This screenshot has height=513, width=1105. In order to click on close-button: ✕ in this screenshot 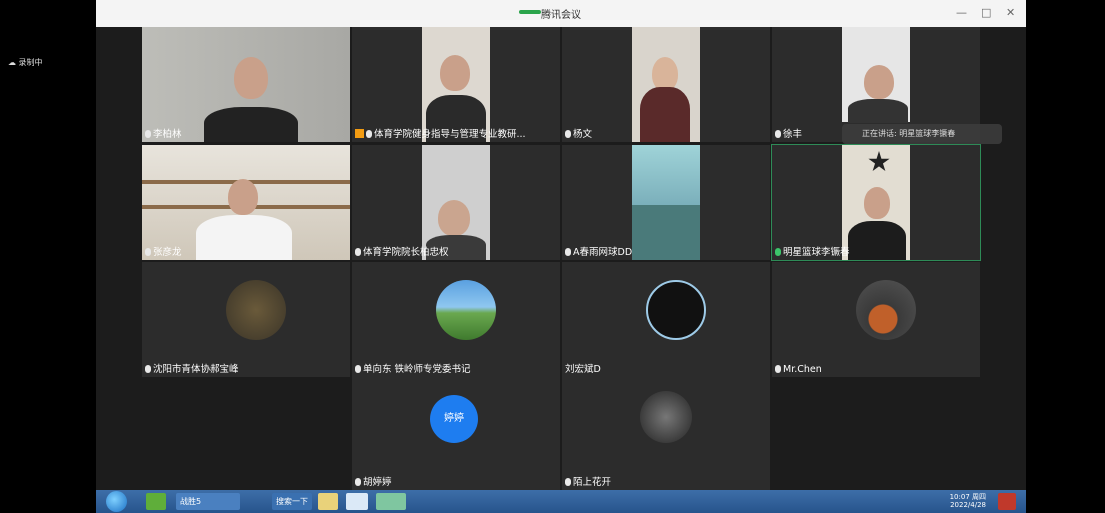, I will do `click(1010, 12)`.